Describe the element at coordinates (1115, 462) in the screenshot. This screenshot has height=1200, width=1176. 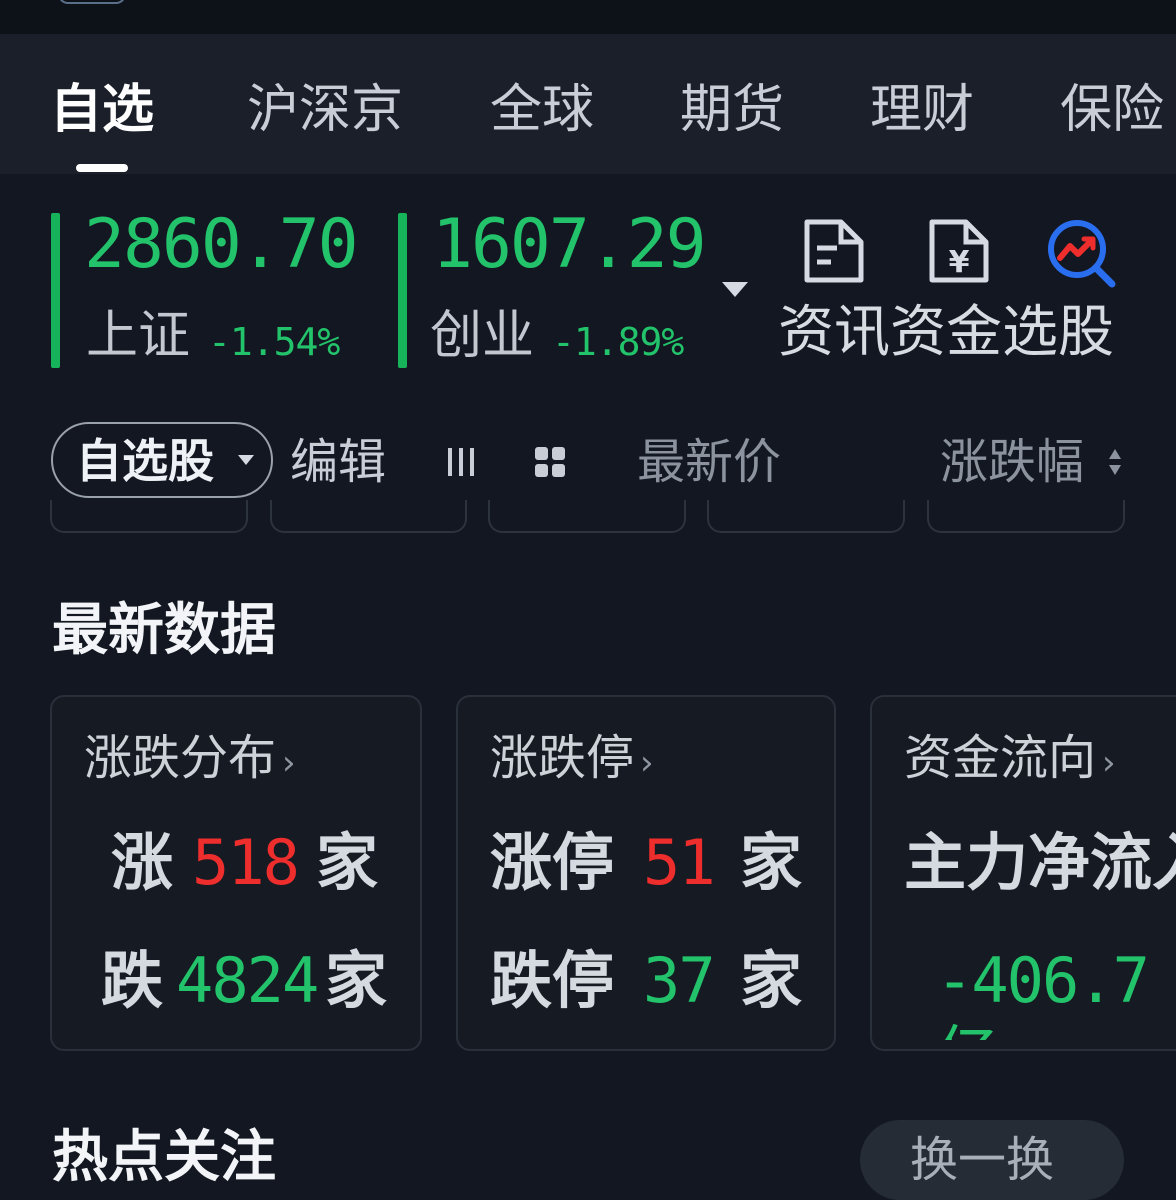
I see `sort-toggle-icon` at that location.